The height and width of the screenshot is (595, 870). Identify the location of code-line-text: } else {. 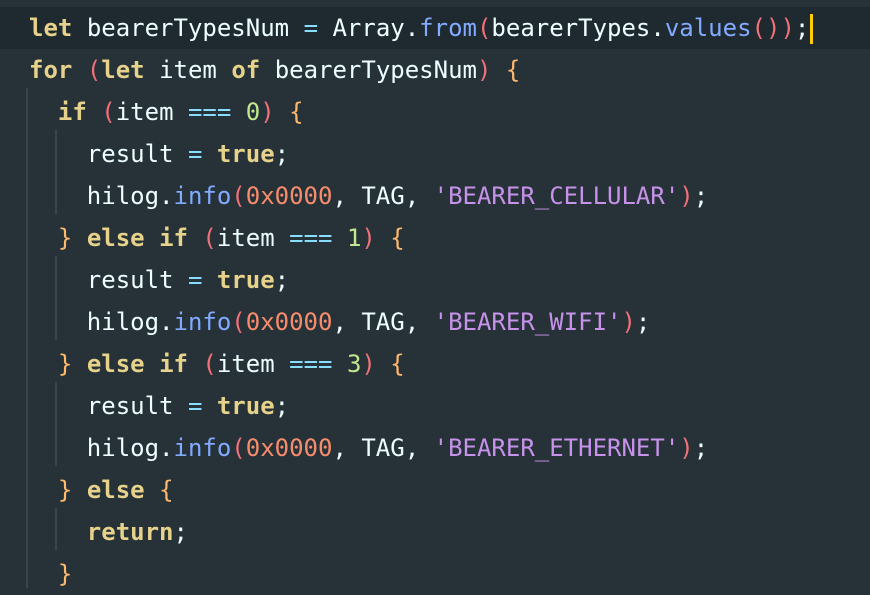
(115, 490).